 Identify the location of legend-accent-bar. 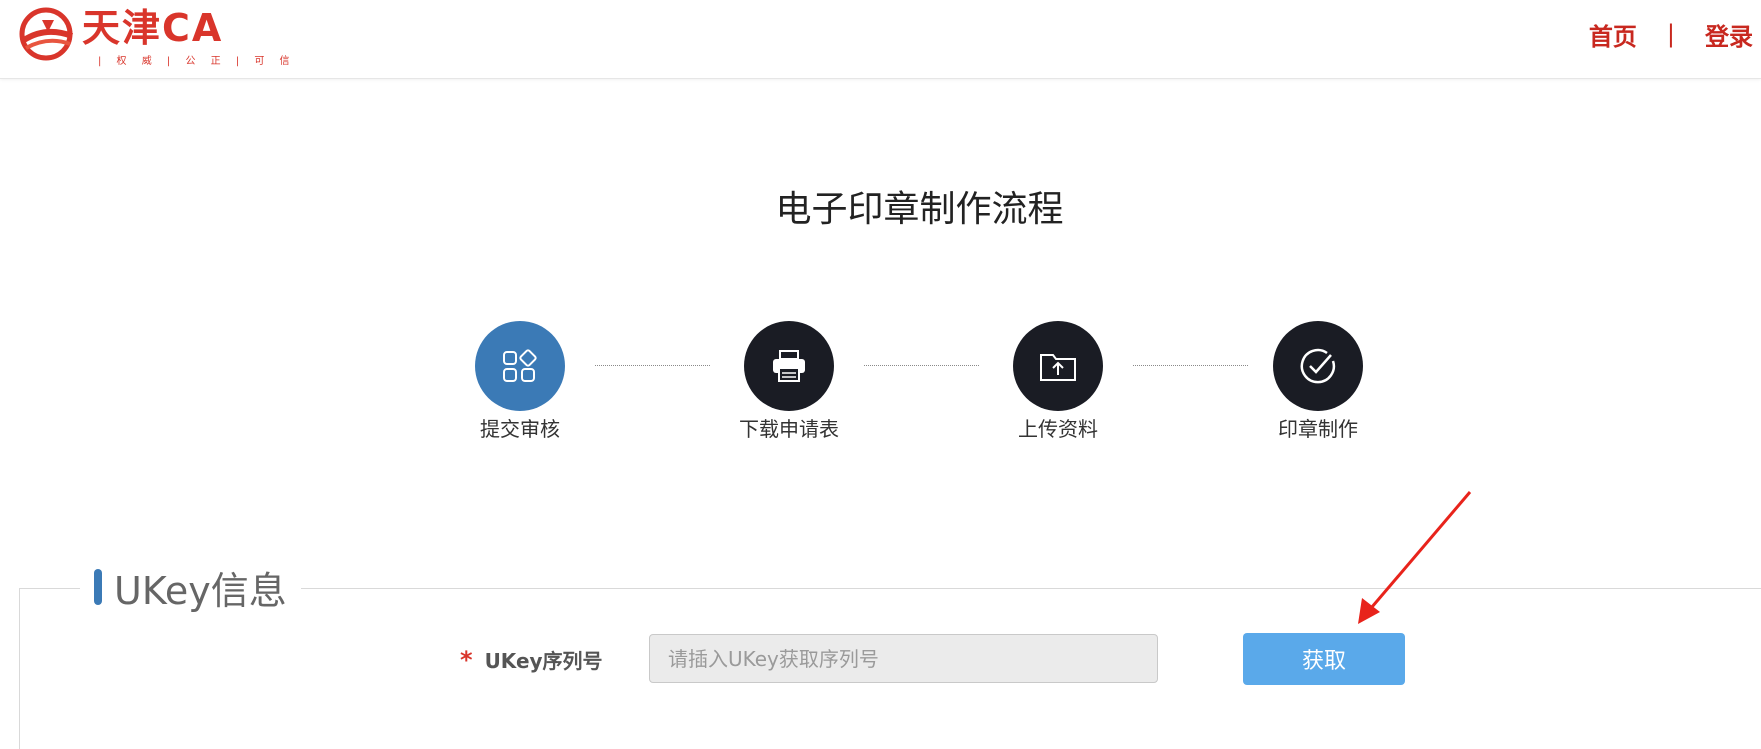
(98, 587).